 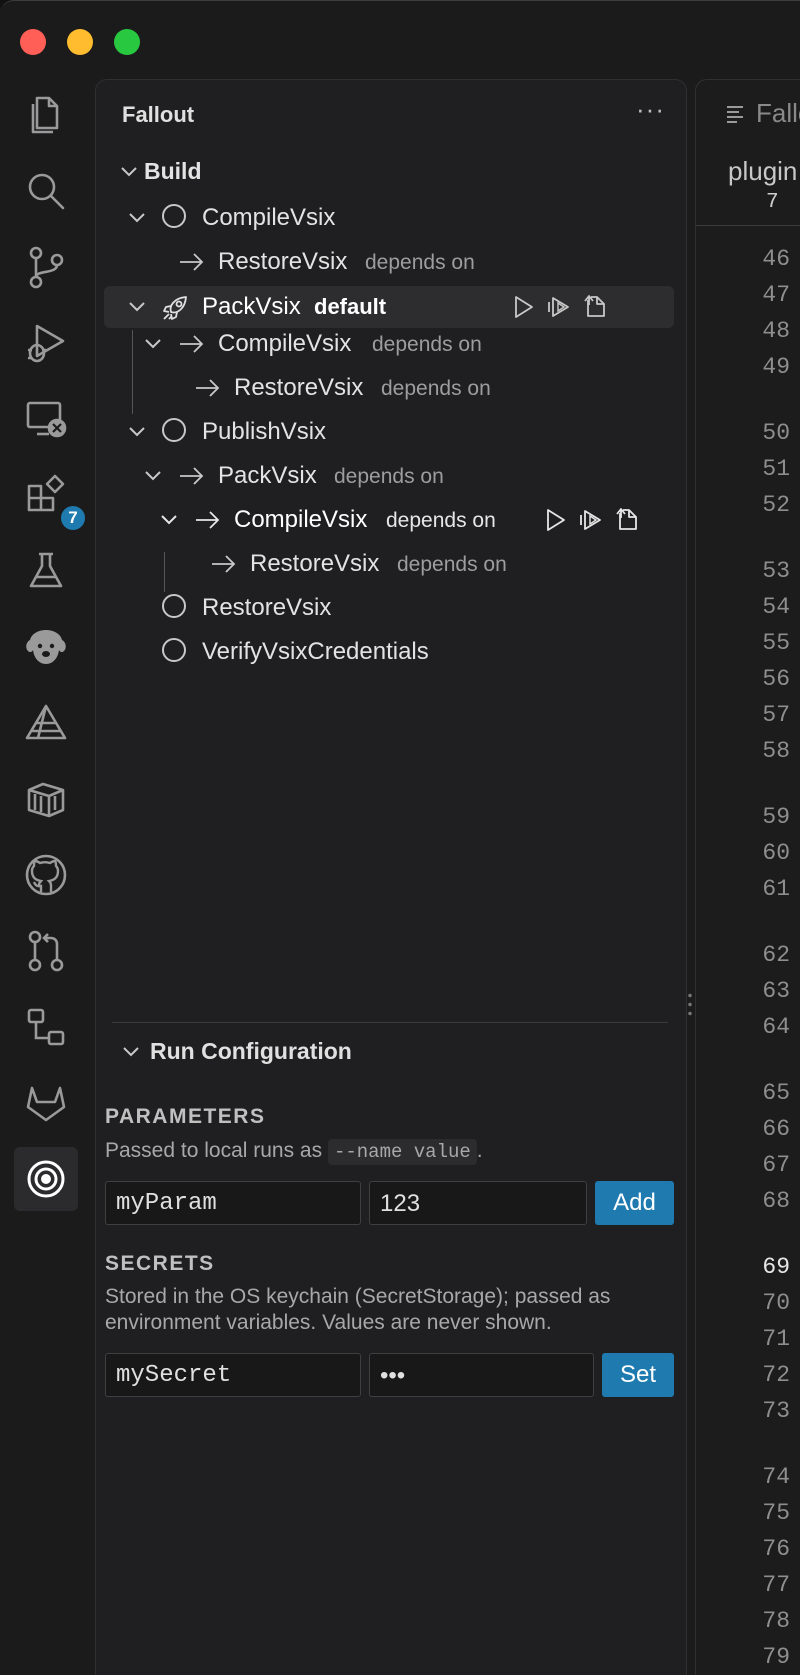 What do you see at coordinates (776, 1303) in the screenshot?
I see `line-number: 70` at bounding box center [776, 1303].